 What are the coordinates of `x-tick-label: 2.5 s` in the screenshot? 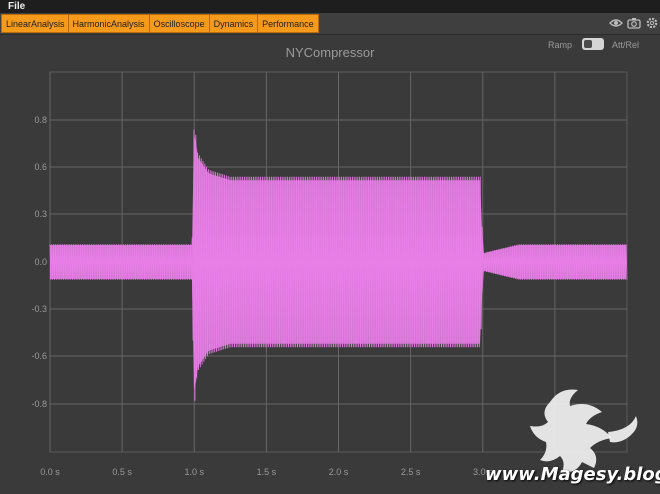 It's located at (411, 472).